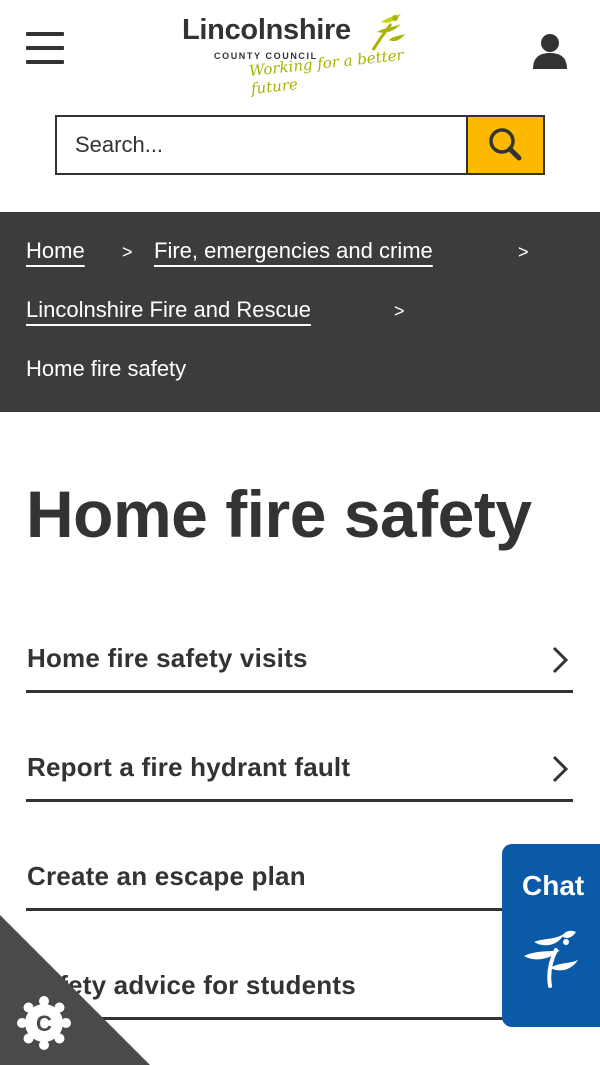  What do you see at coordinates (166, 876) in the screenshot?
I see `link-label: Create an escape plan` at bounding box center [166, 876].